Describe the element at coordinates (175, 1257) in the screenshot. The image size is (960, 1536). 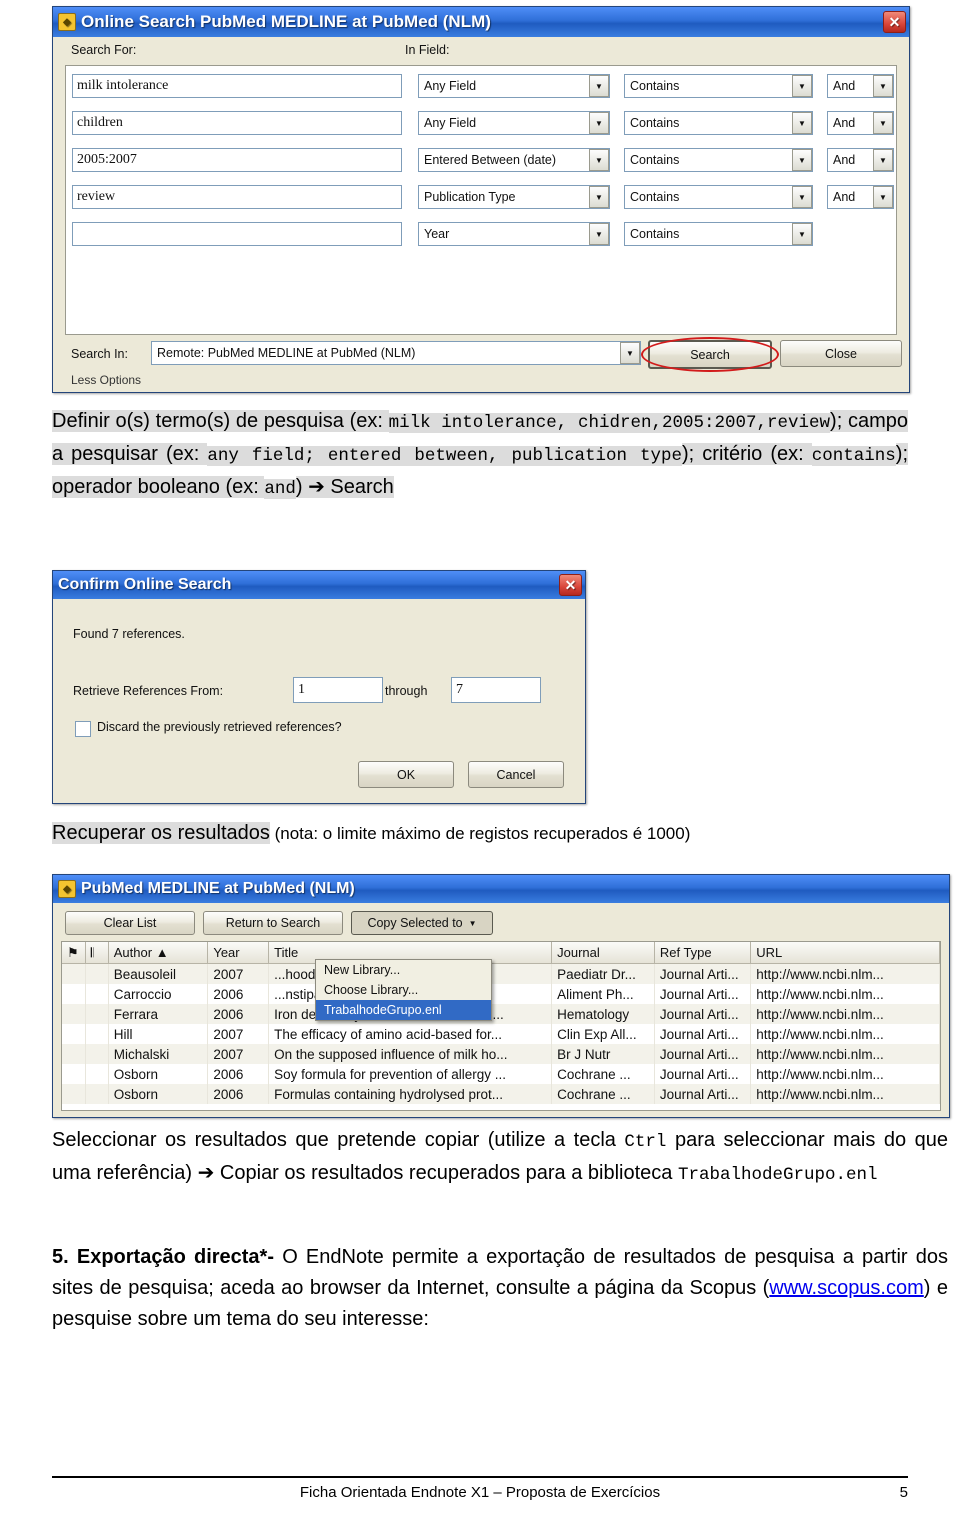
I see `item5-bold-lead: Exportação directa*-` at that location.